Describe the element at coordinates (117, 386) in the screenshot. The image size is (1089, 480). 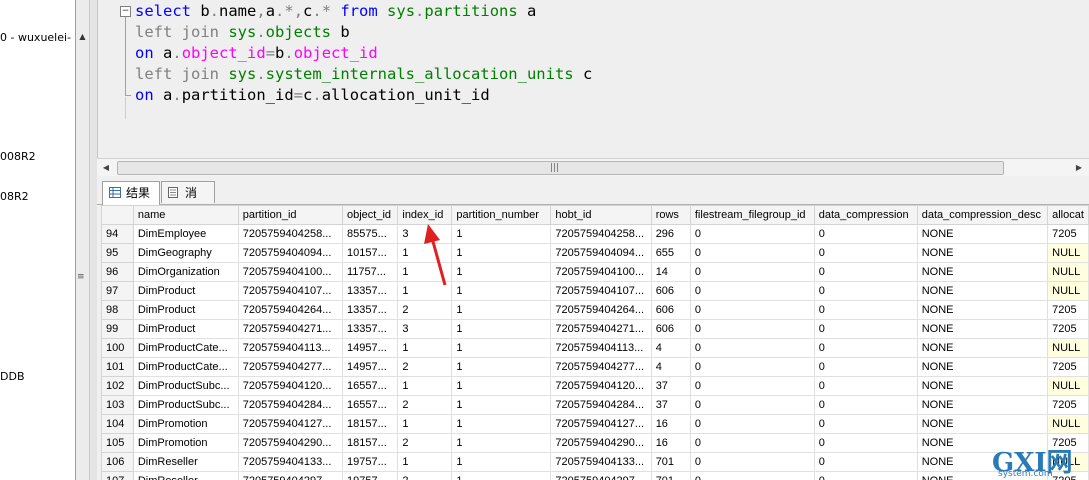
I see `row-number-cell: 102` at that location.